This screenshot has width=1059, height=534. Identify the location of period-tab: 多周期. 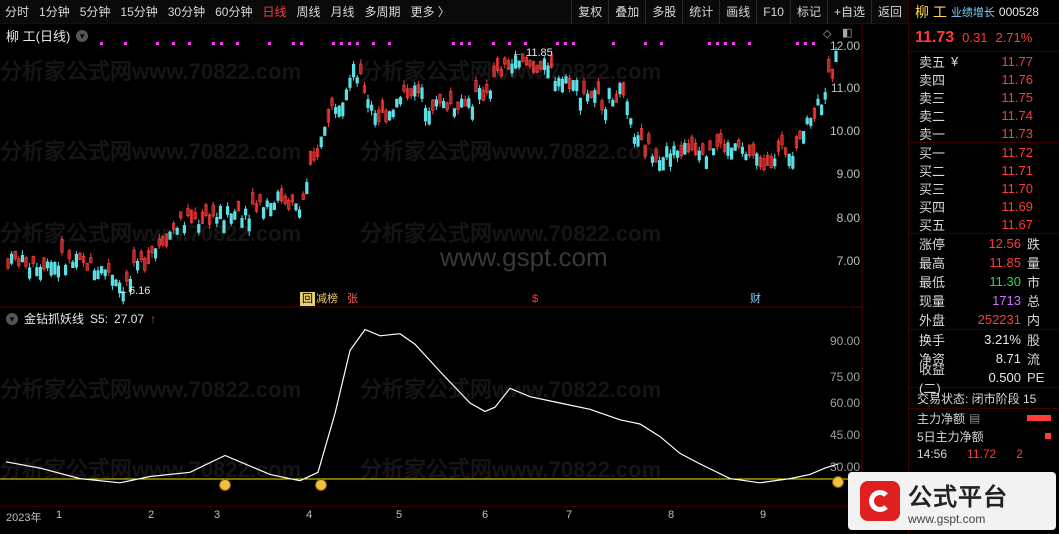
(383, 12).